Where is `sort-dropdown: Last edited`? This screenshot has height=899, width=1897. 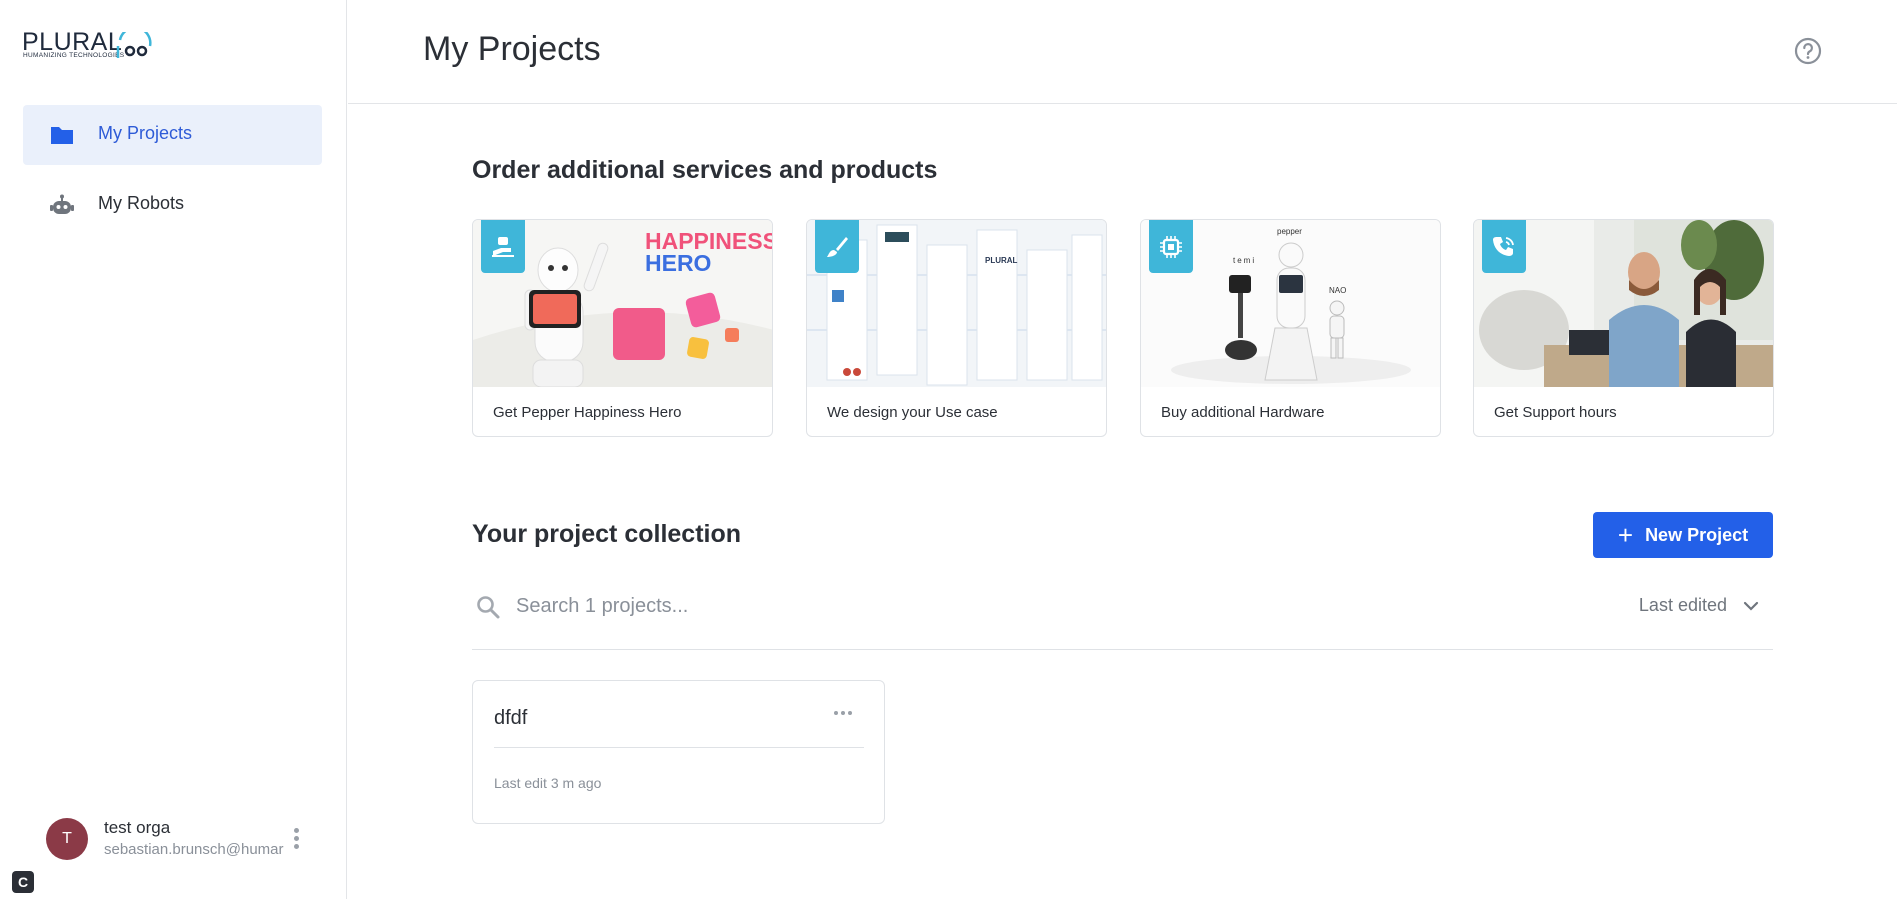
sort-dropdown: Last edited is located at coordinates (1699, 605).